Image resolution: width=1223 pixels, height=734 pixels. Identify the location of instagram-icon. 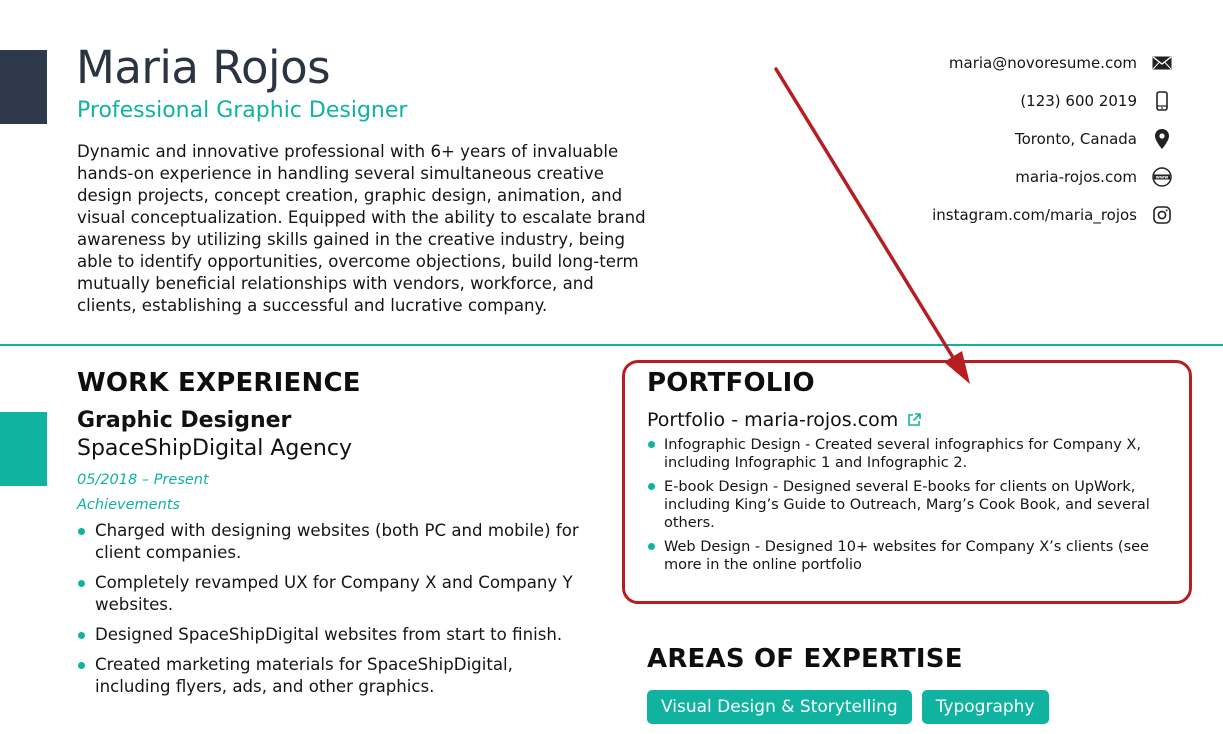
(1162, 215).